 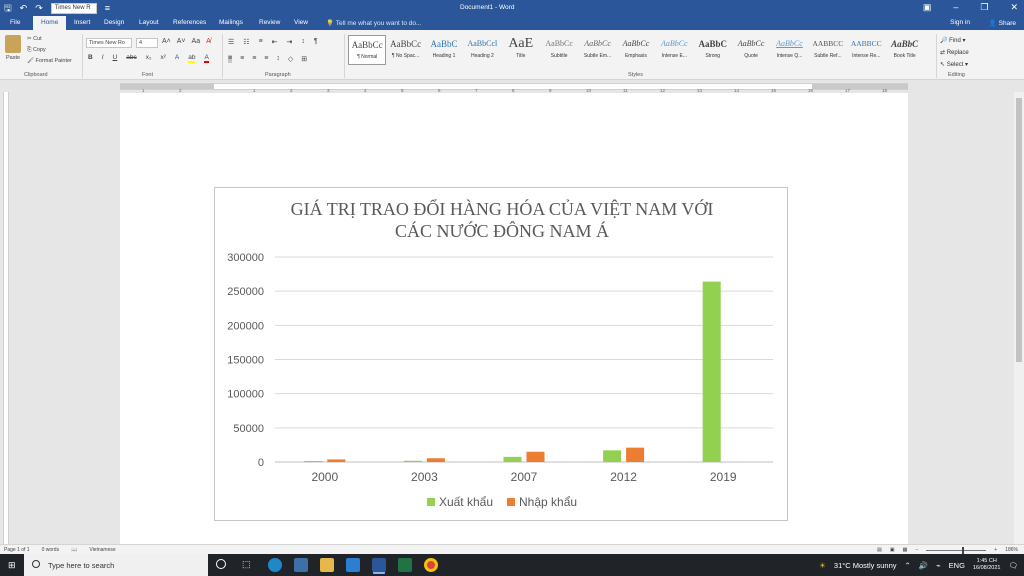 What do you see at coordinates (1019, 230) in the screenshot?
I see `scrollbar-thumb` at bounding box center [1019, 230].